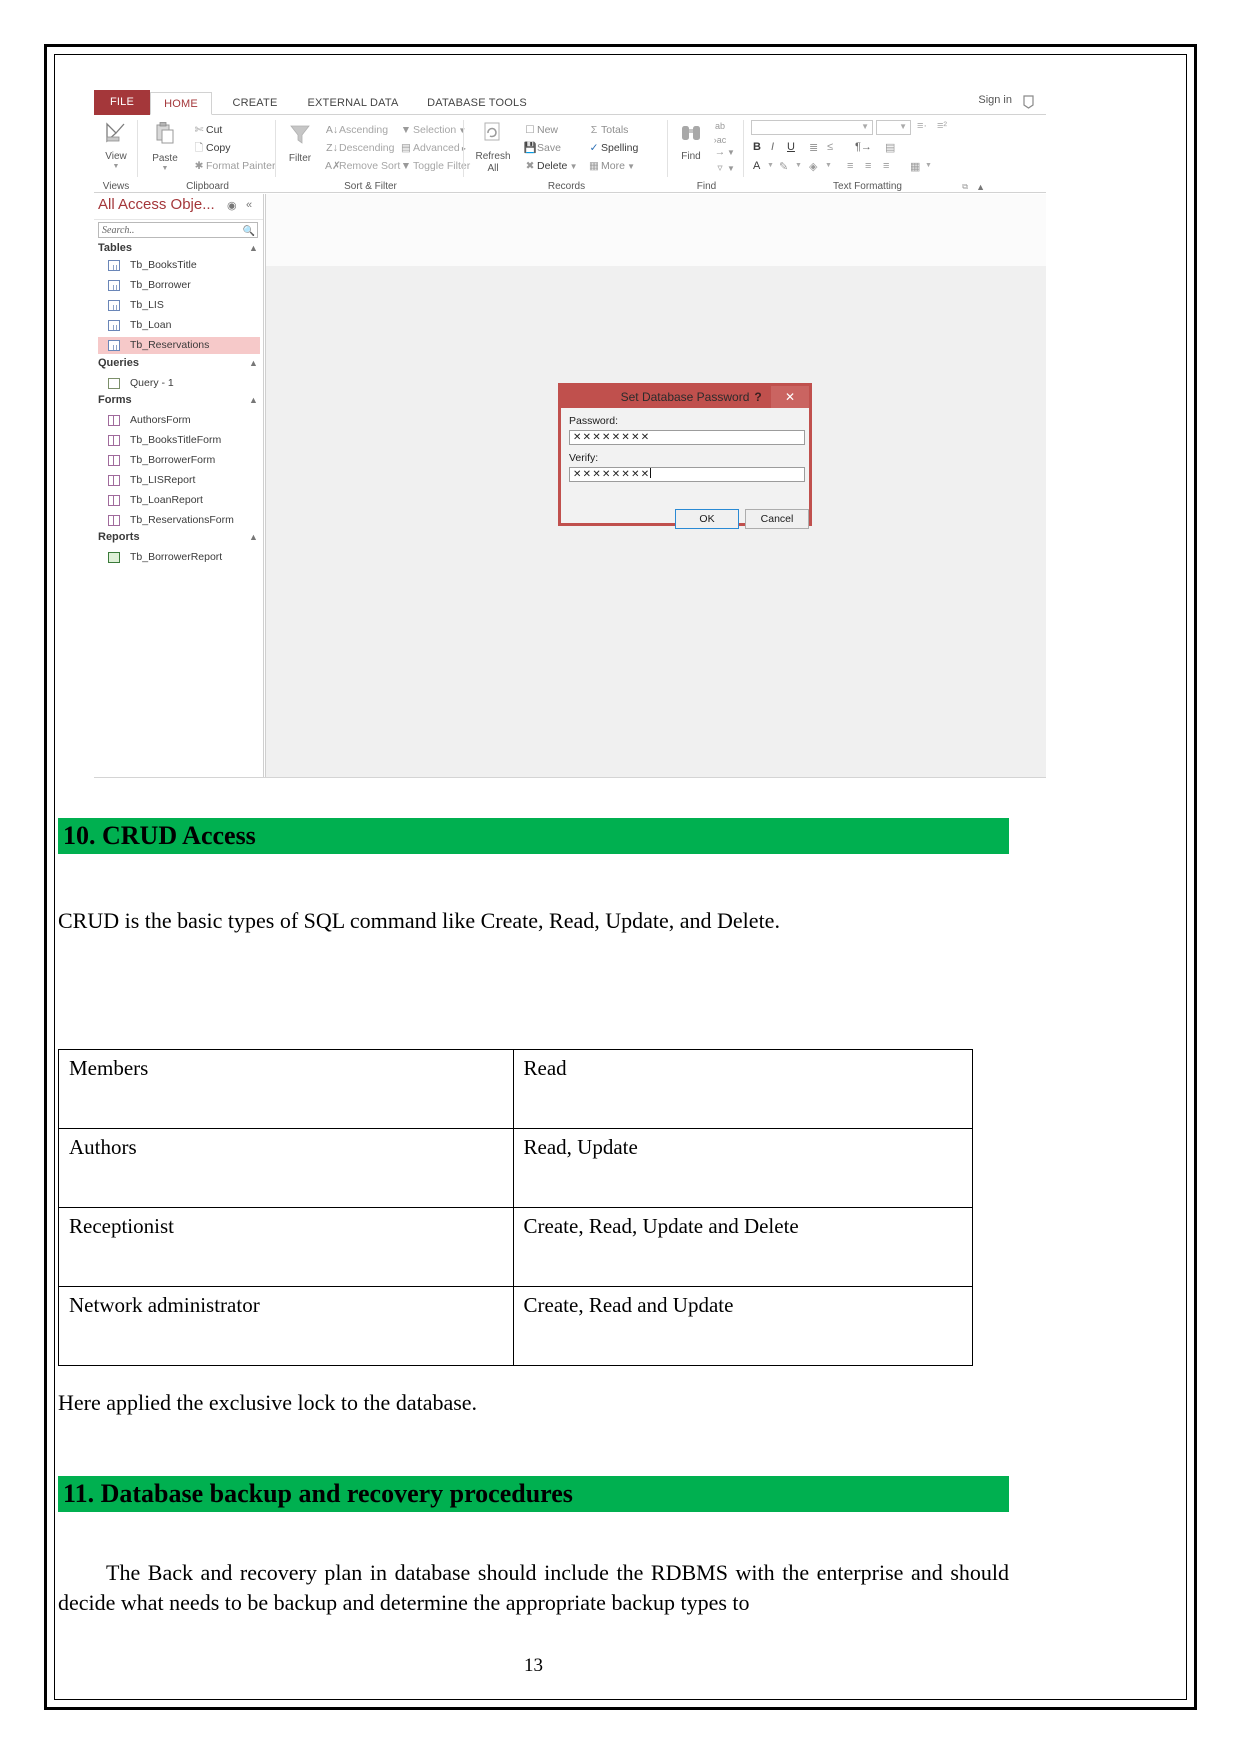 This screenshot has width=1241, height=1754. I want to click on role-cell: Network administrator, so click(286, 1326).